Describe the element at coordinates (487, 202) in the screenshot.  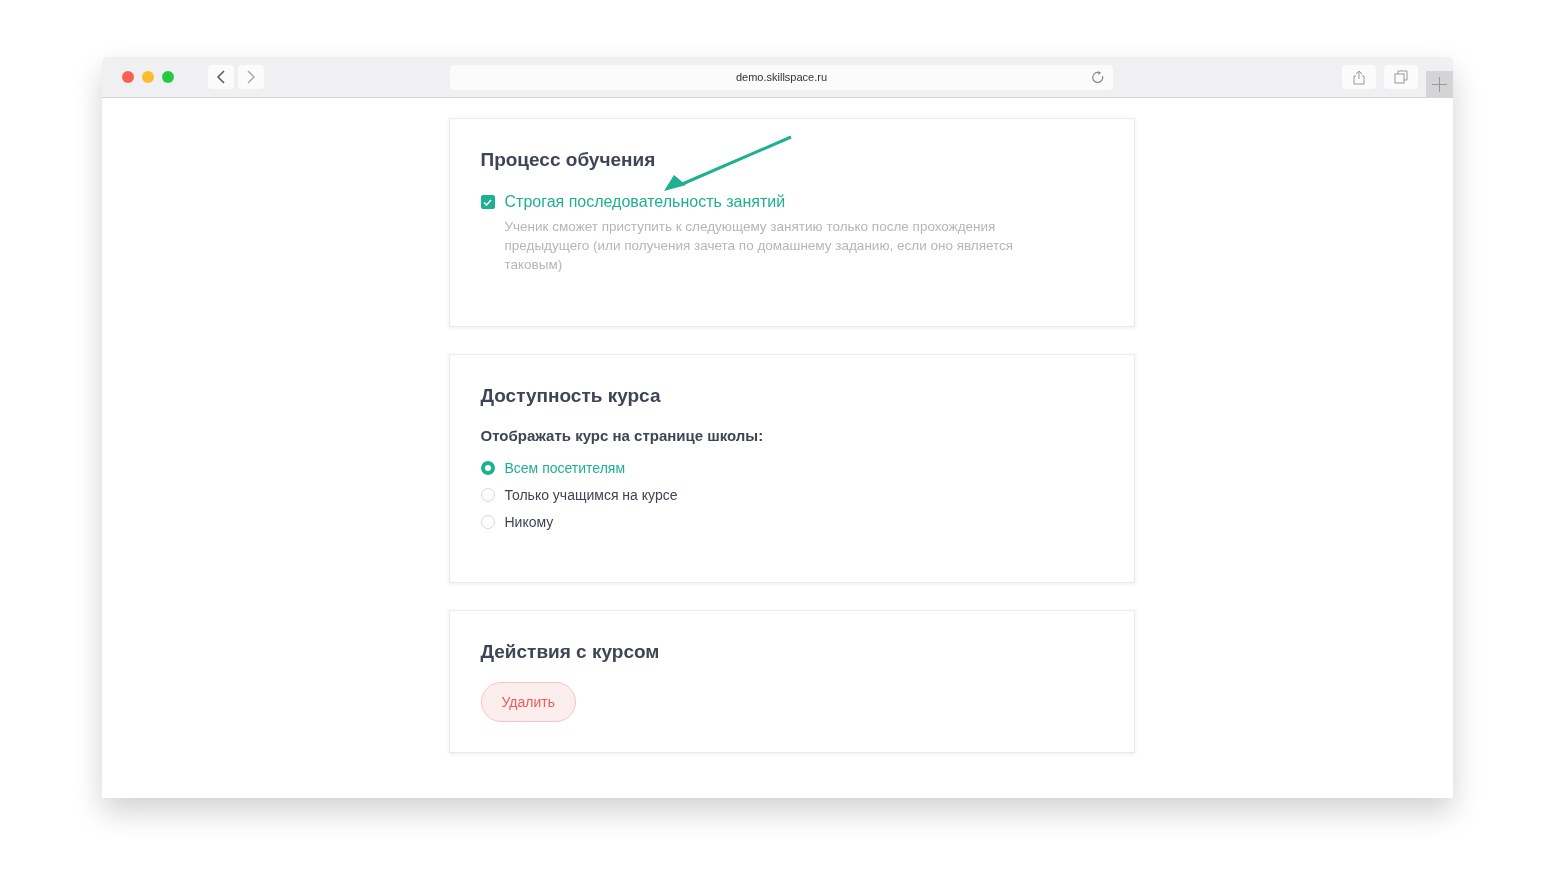
I see `checkbox` at that location.